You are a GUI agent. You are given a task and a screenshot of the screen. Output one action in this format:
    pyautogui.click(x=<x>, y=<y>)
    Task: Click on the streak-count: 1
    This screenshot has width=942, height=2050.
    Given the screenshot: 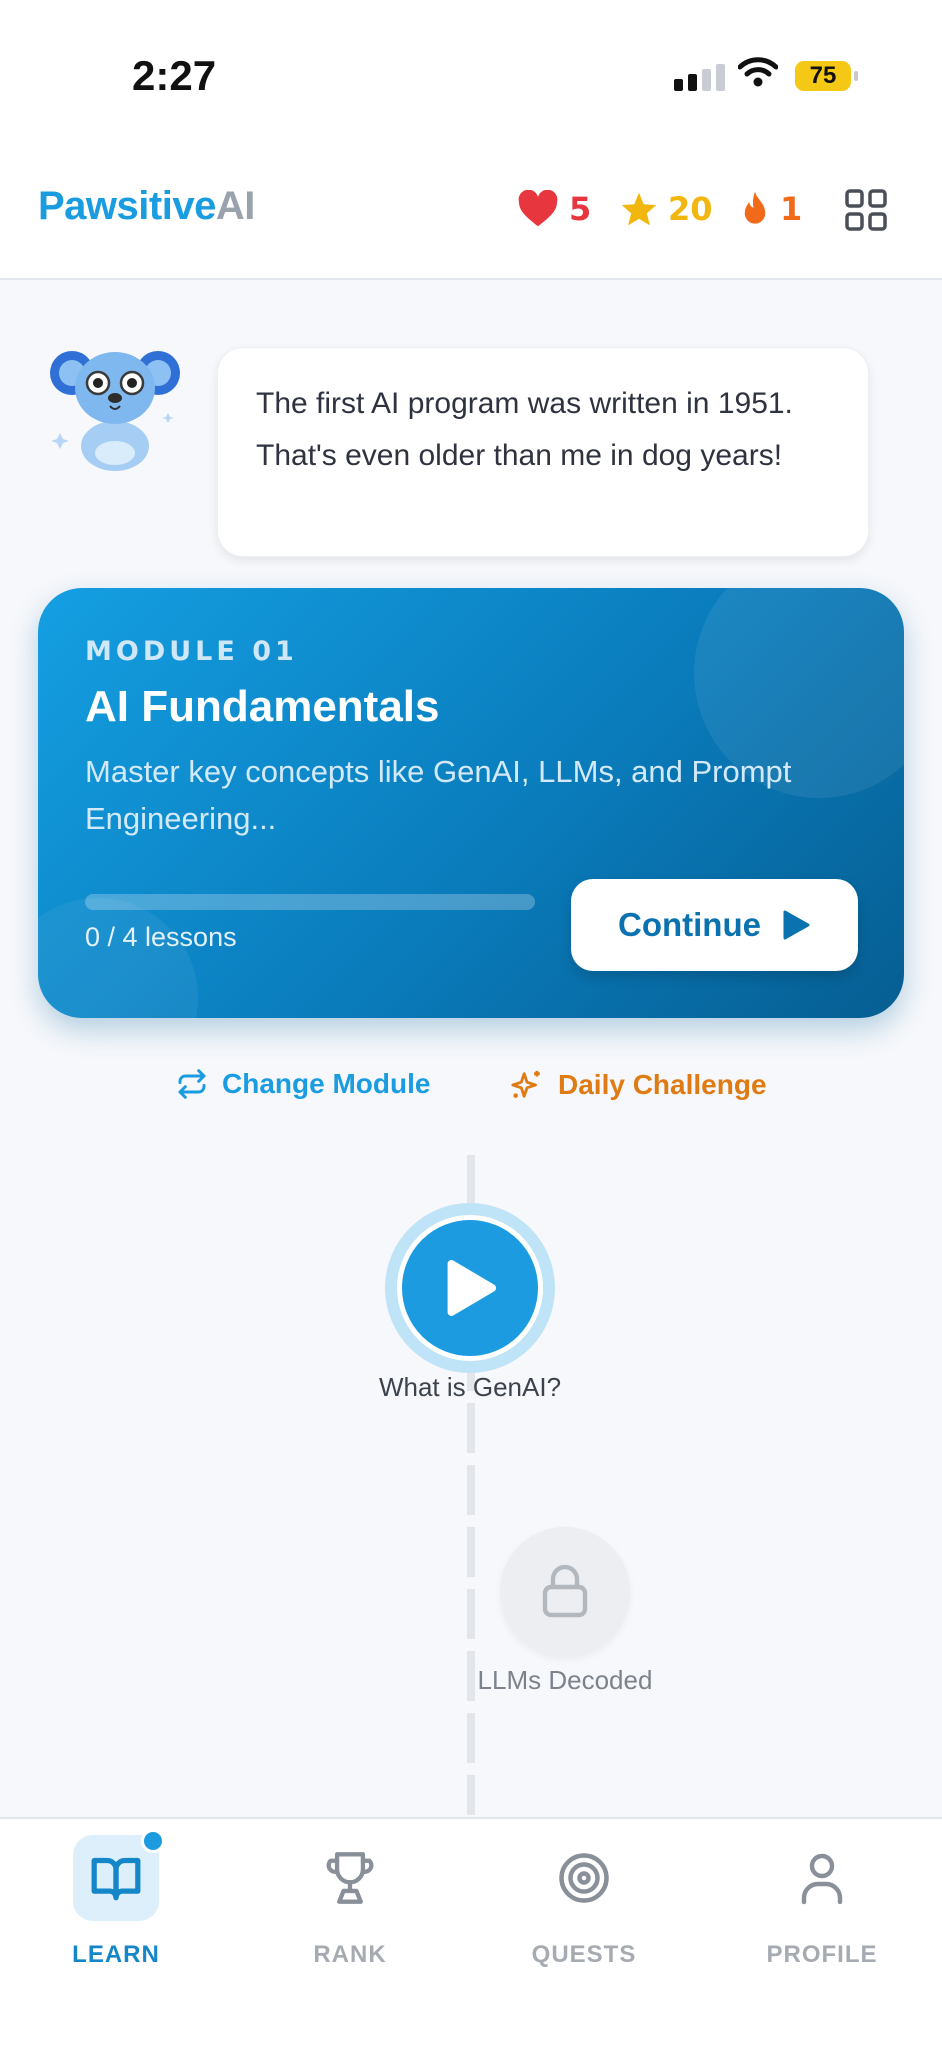 What is the action you would take?
    pyautogui.click(x=791, y=209)
    